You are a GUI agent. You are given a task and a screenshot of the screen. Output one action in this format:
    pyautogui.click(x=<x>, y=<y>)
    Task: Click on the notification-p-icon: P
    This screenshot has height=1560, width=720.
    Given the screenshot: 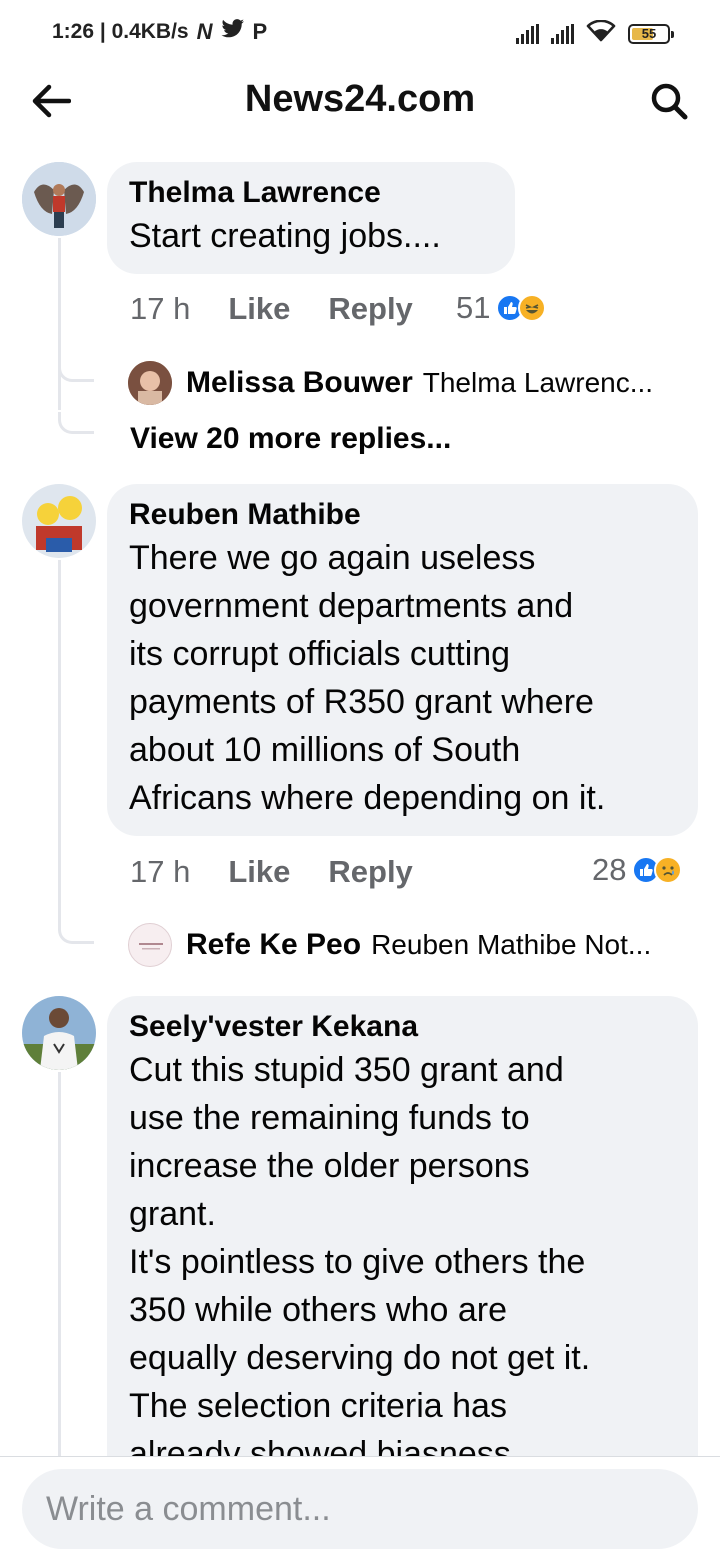 What is the action you would take?
    pyautogui.click(x=260, y=31)
    